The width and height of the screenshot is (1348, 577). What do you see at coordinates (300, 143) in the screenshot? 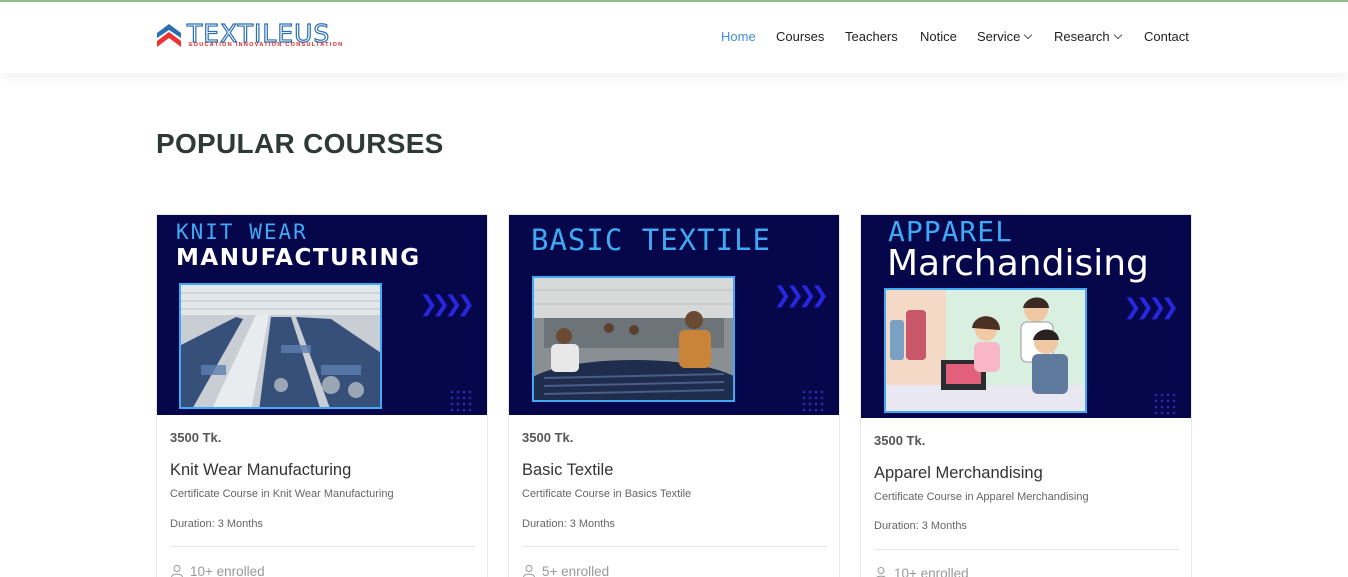
I see `section-title: POPULAR COURSES` at bounding box center [300, 143].